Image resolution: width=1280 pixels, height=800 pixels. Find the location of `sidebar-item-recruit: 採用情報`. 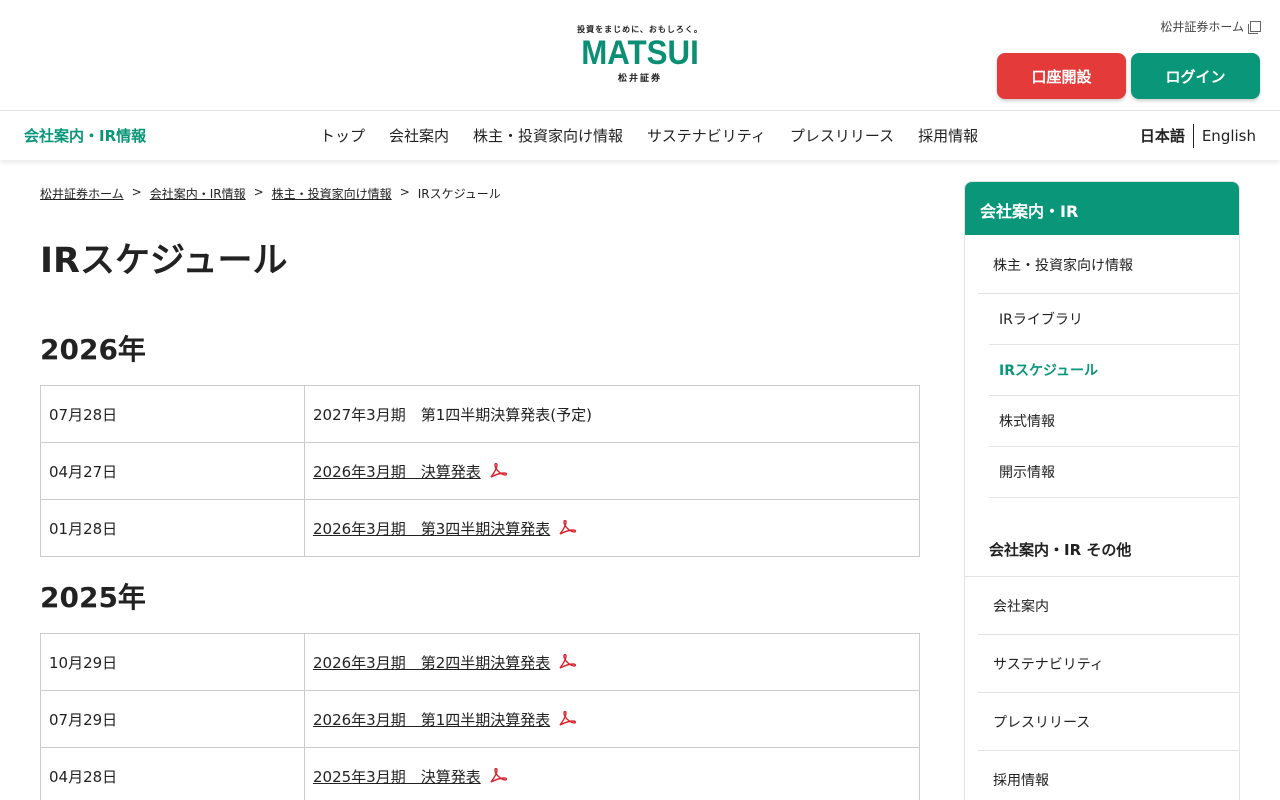

sidebar-item-recruit: 採用情報 is located at coordinates (1021, 780).